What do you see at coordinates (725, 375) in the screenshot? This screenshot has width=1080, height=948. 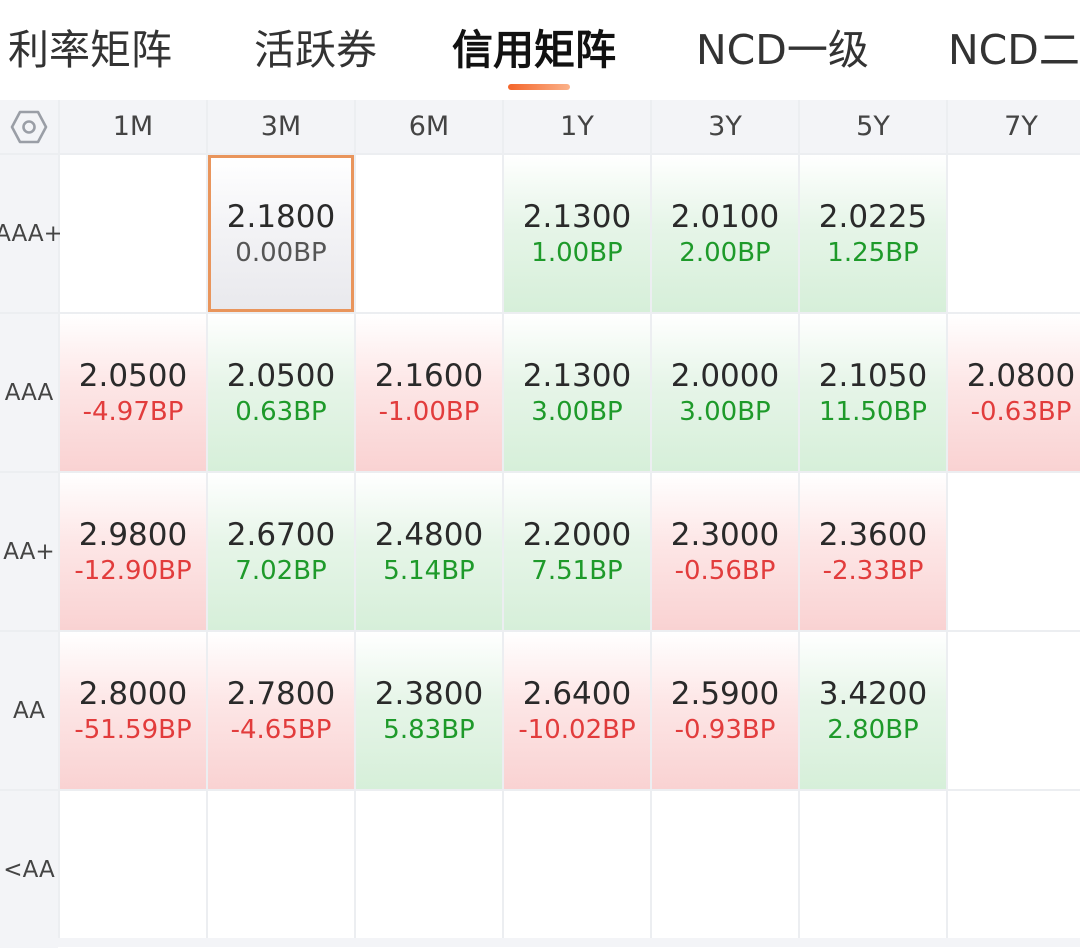 I see `yield-value: 2.0000` at bounding box center [725, 375].